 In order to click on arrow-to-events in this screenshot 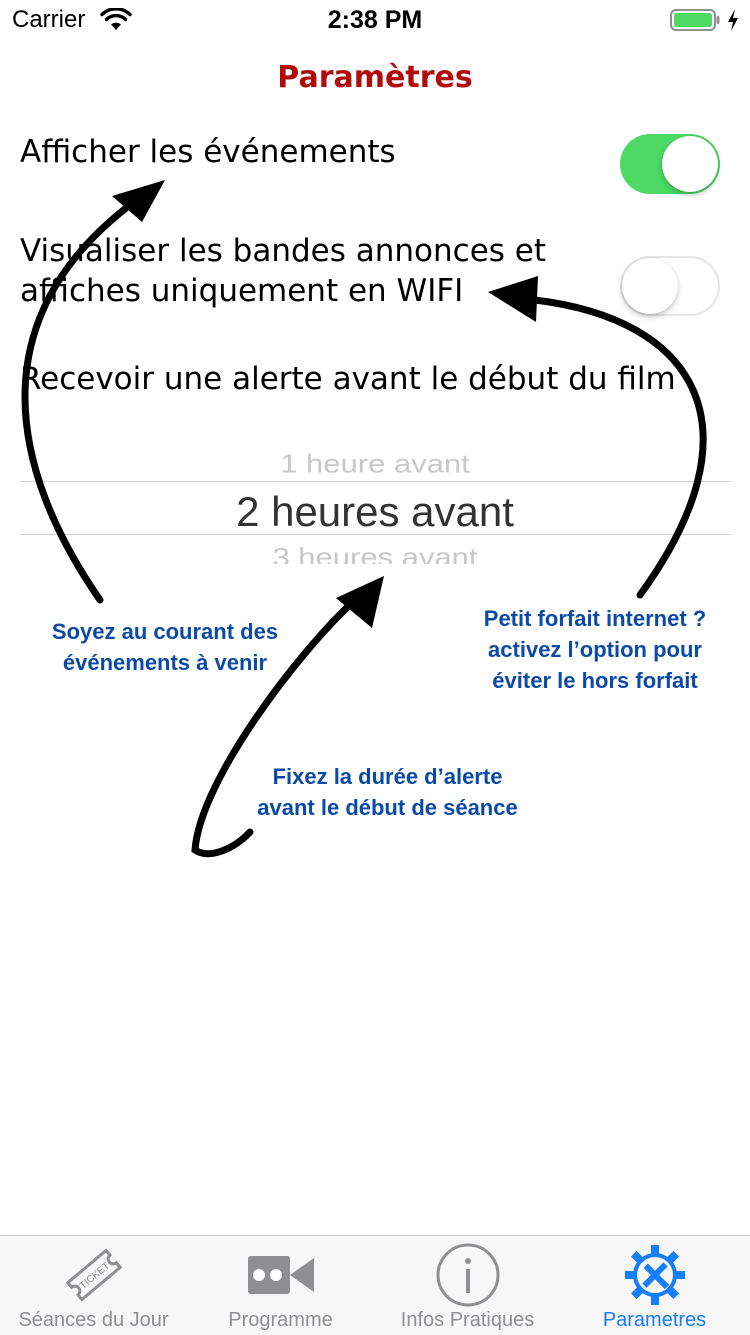, I will do `click(77, 402)`.